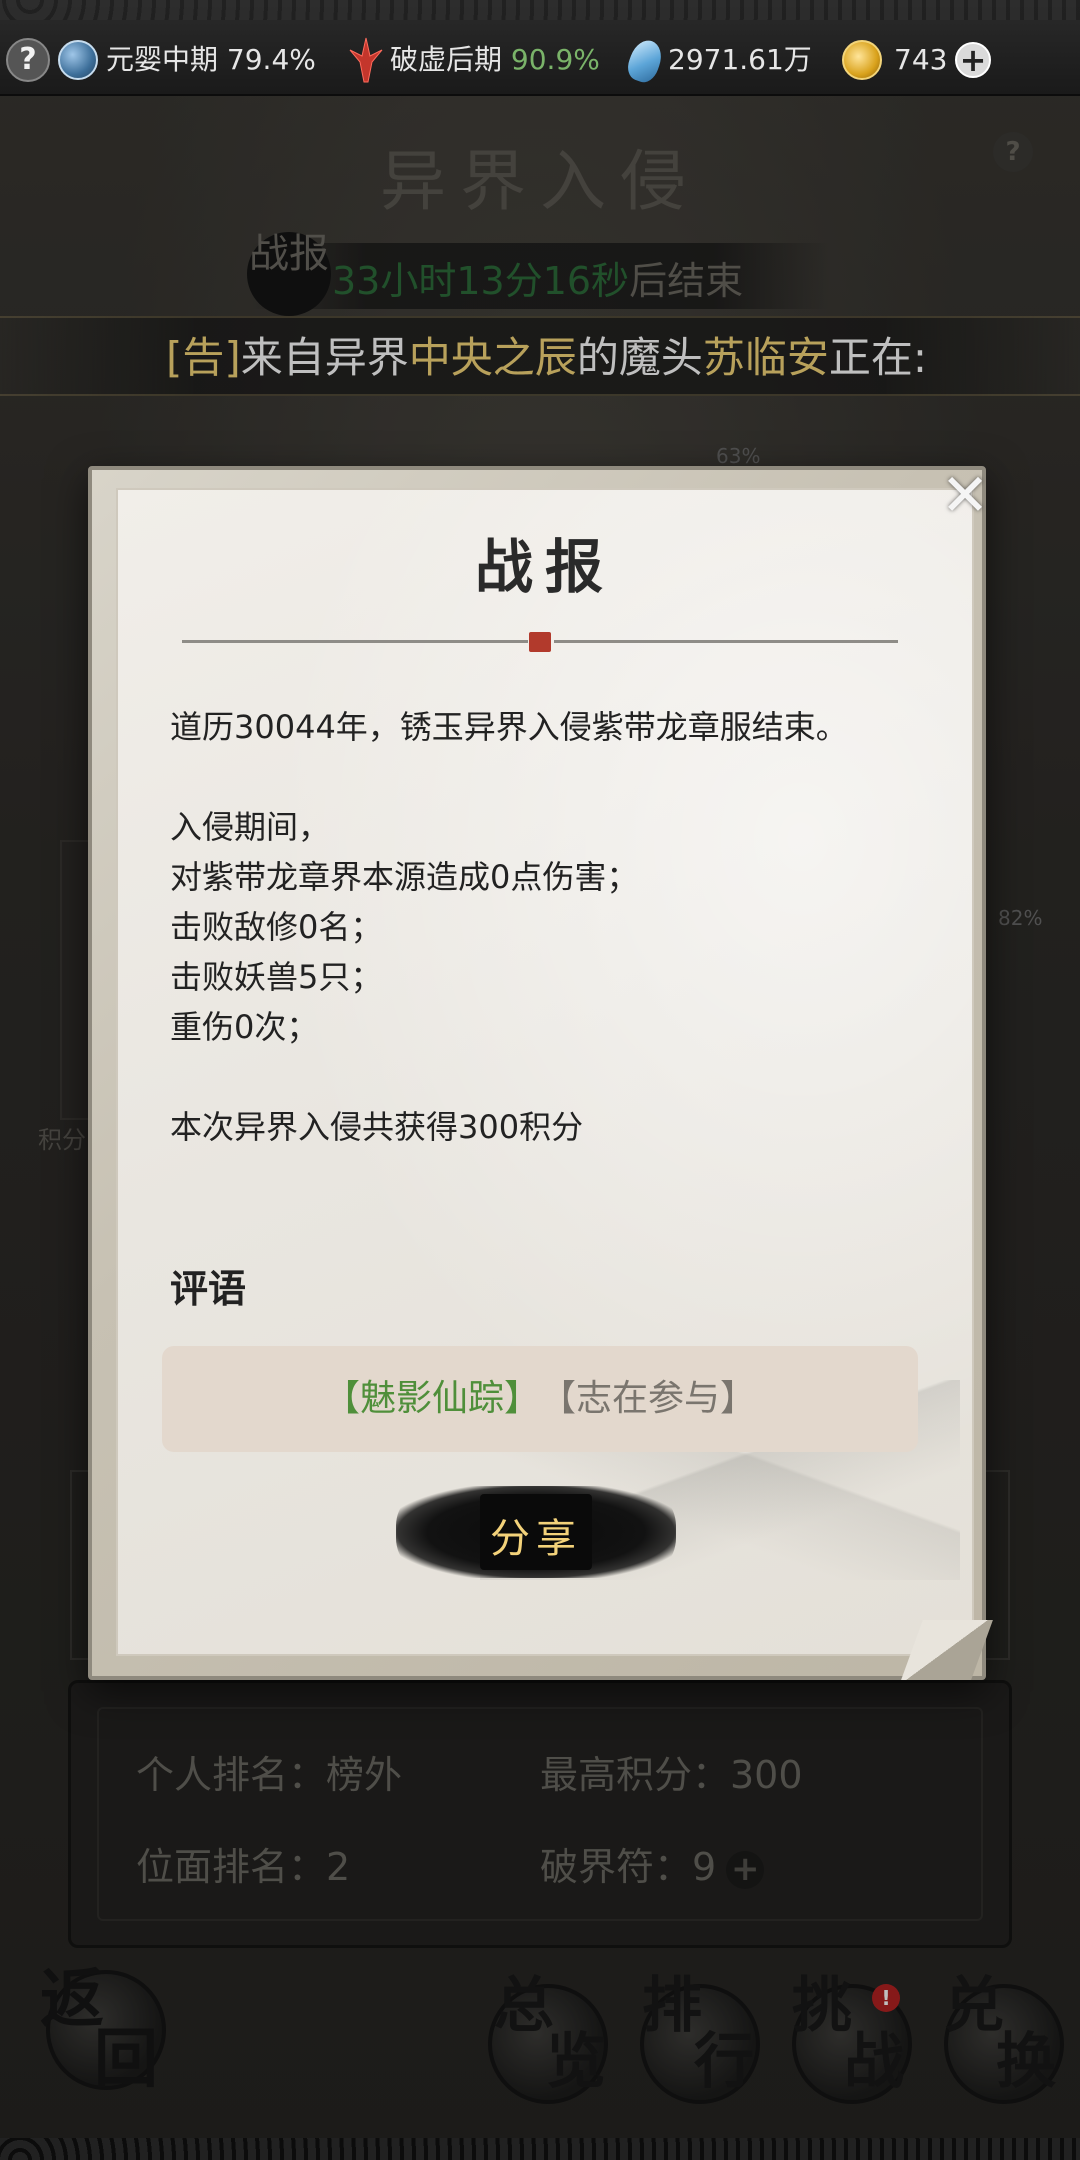 The width and height of the screenshot is (1080, 2160). Describe the element at coordinates (536, 1539) in the screenshot. I see `share-label: 分享` at that location.